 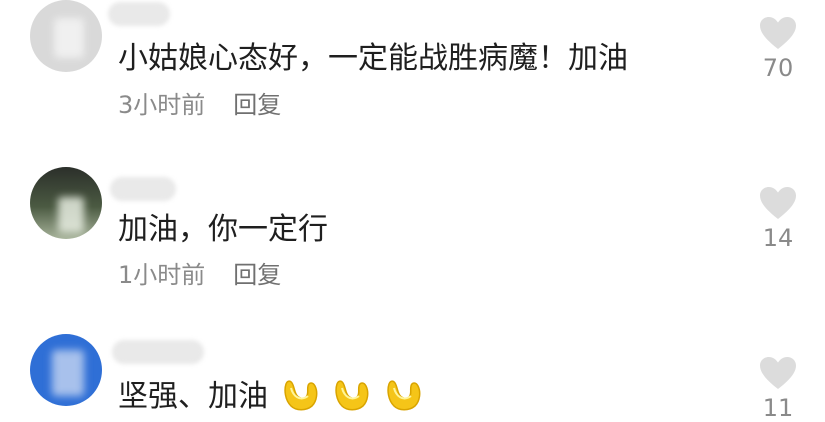 What do you see at coordinates (778, 238) in the screenshot?
I see `like-count: 14` at bounding box center [778, 238].